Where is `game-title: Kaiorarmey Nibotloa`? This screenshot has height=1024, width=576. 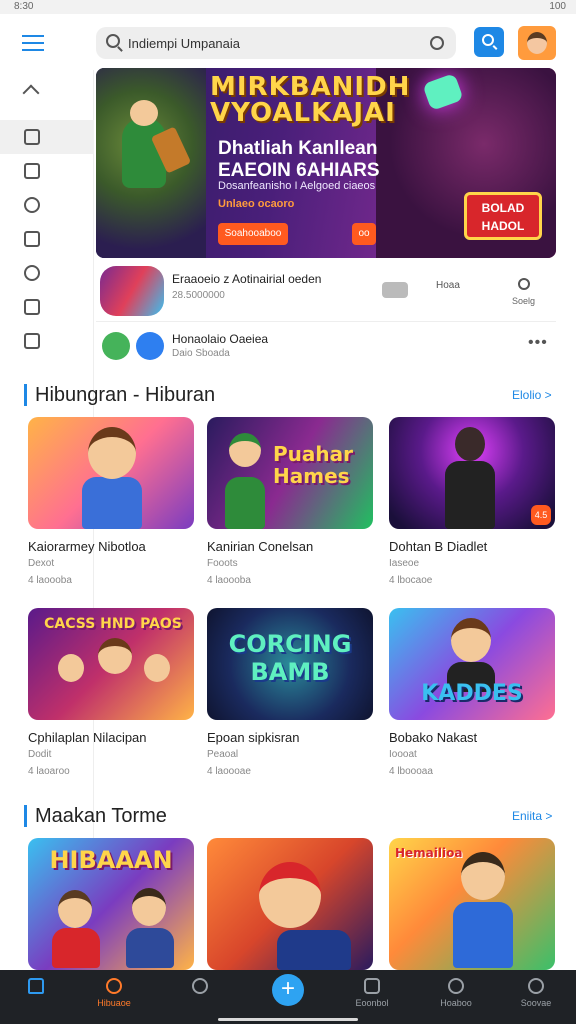 game-title: Kaiorarmey Nibotloa is located at coordinates (87, 546).